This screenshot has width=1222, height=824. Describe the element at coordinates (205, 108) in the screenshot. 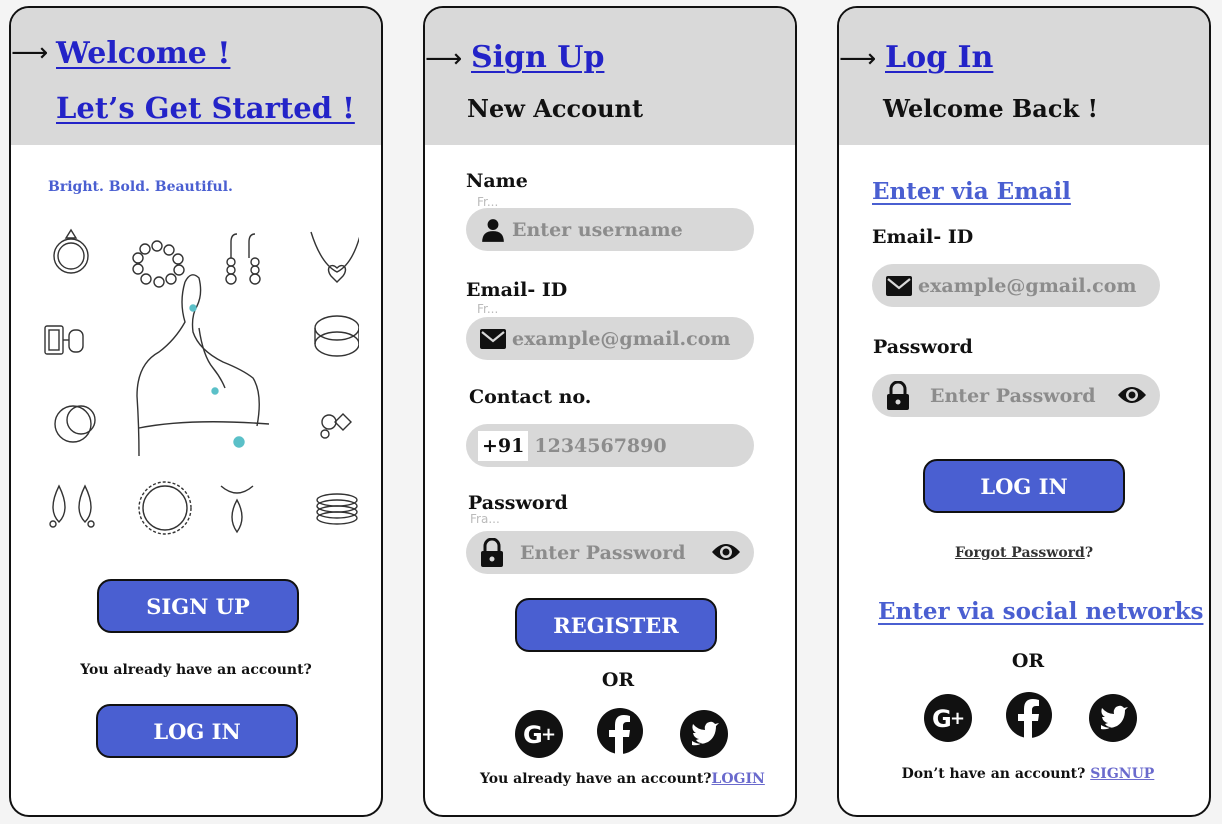

I see `welcome-subtitle: Let’s Get Started !` at that location.